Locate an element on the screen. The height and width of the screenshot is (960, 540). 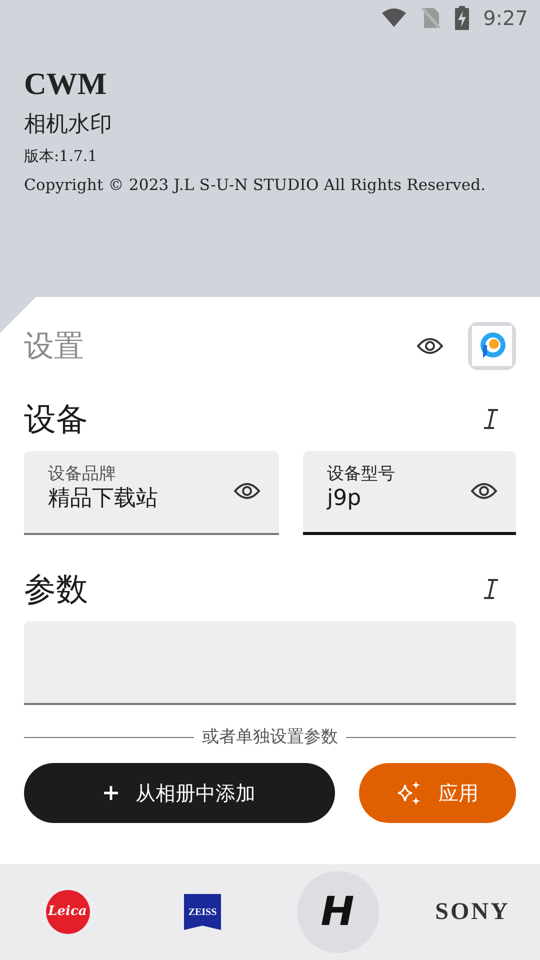
sparkle-icon is located at coordinates (409, 793).